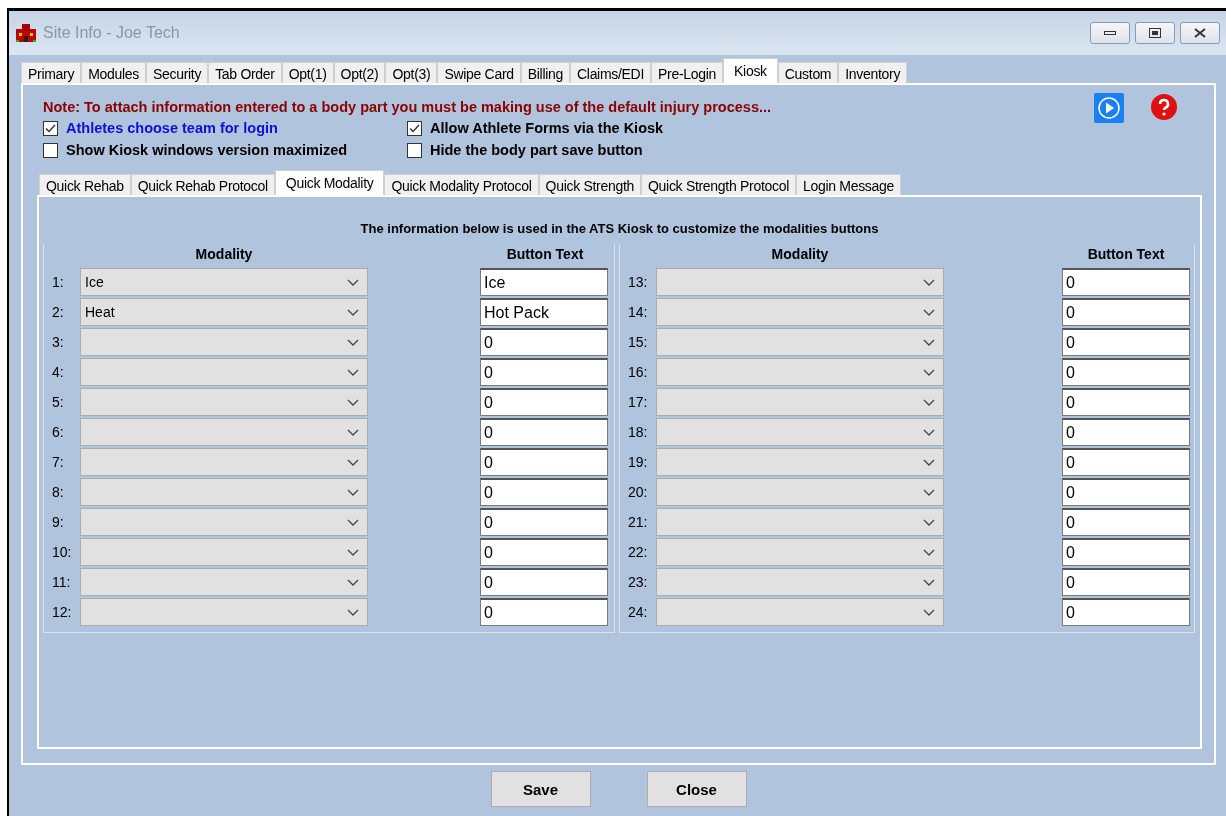 Image resolution: width=1226 pixels, height=816 pixels. I want to click on restore-button, so click(1155, 33).